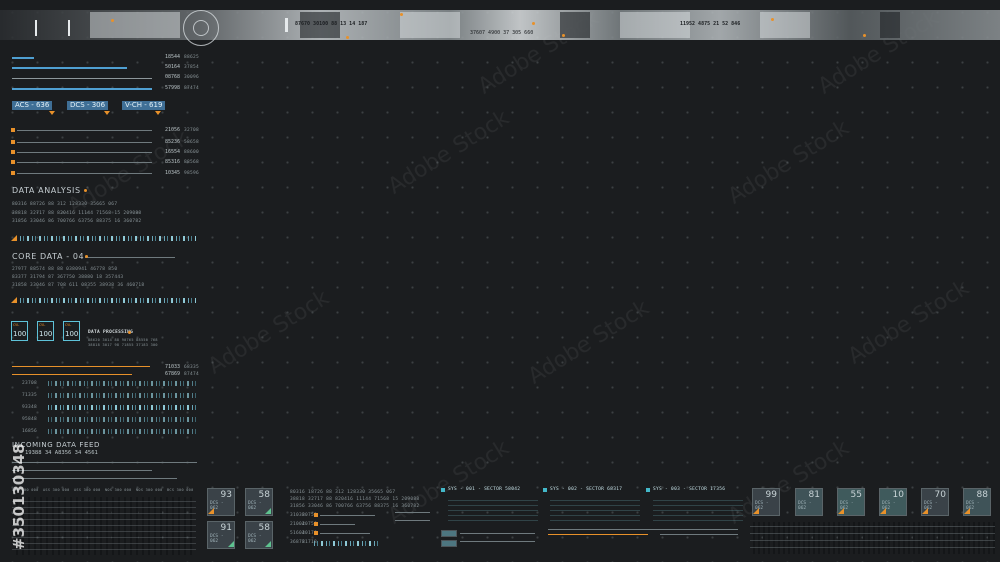  I want to click on slider-value-small: 88600, so click(192, 152).